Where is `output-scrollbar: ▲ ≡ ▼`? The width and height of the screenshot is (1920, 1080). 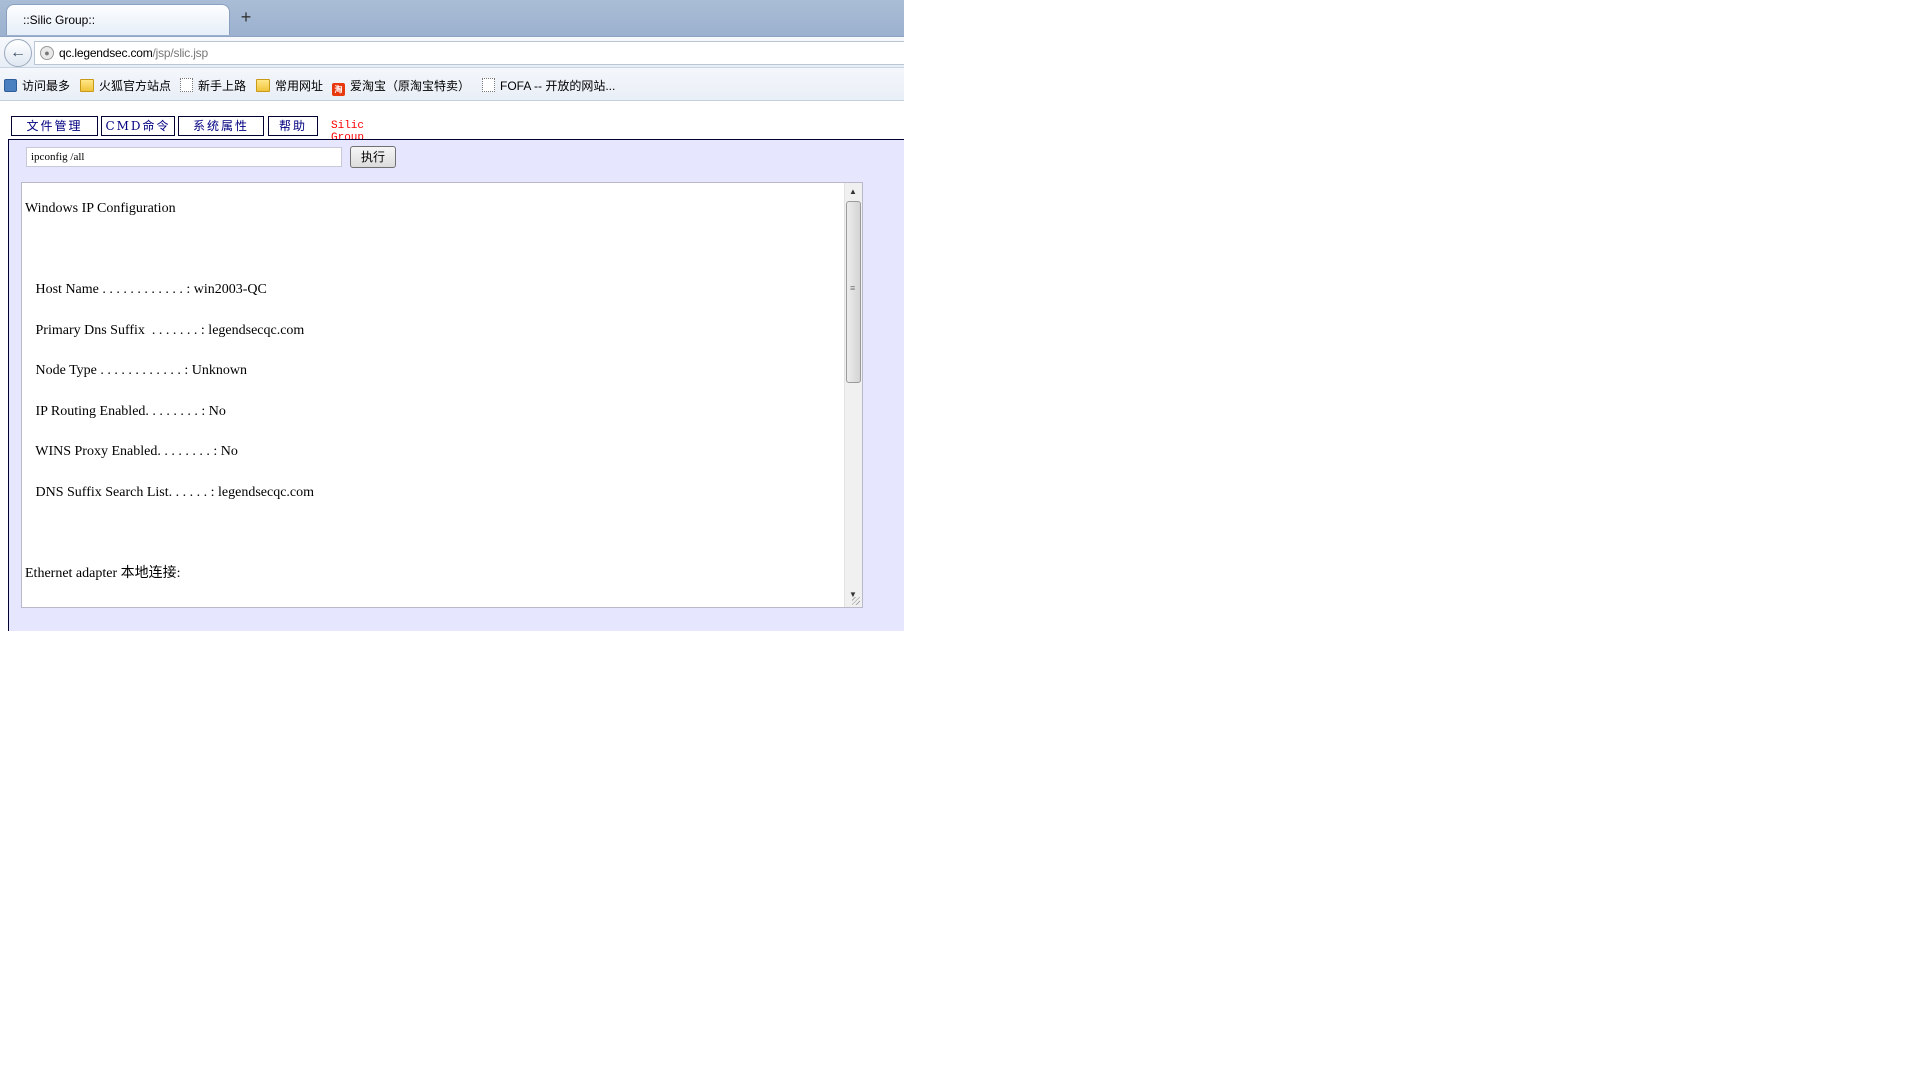
output-scrollbar: ▲ ≡ ▼ is located at coordinates (853, 395).